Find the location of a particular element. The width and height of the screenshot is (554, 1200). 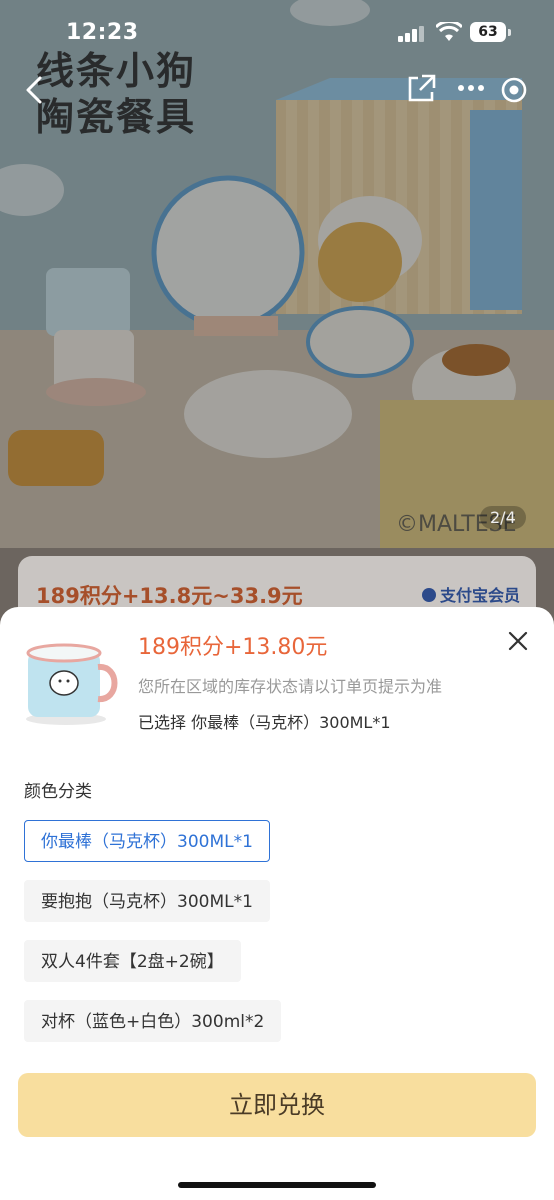

option-set-4pc: 双人4件套【2盘+2碗】 is located at coordinates (132, 961).